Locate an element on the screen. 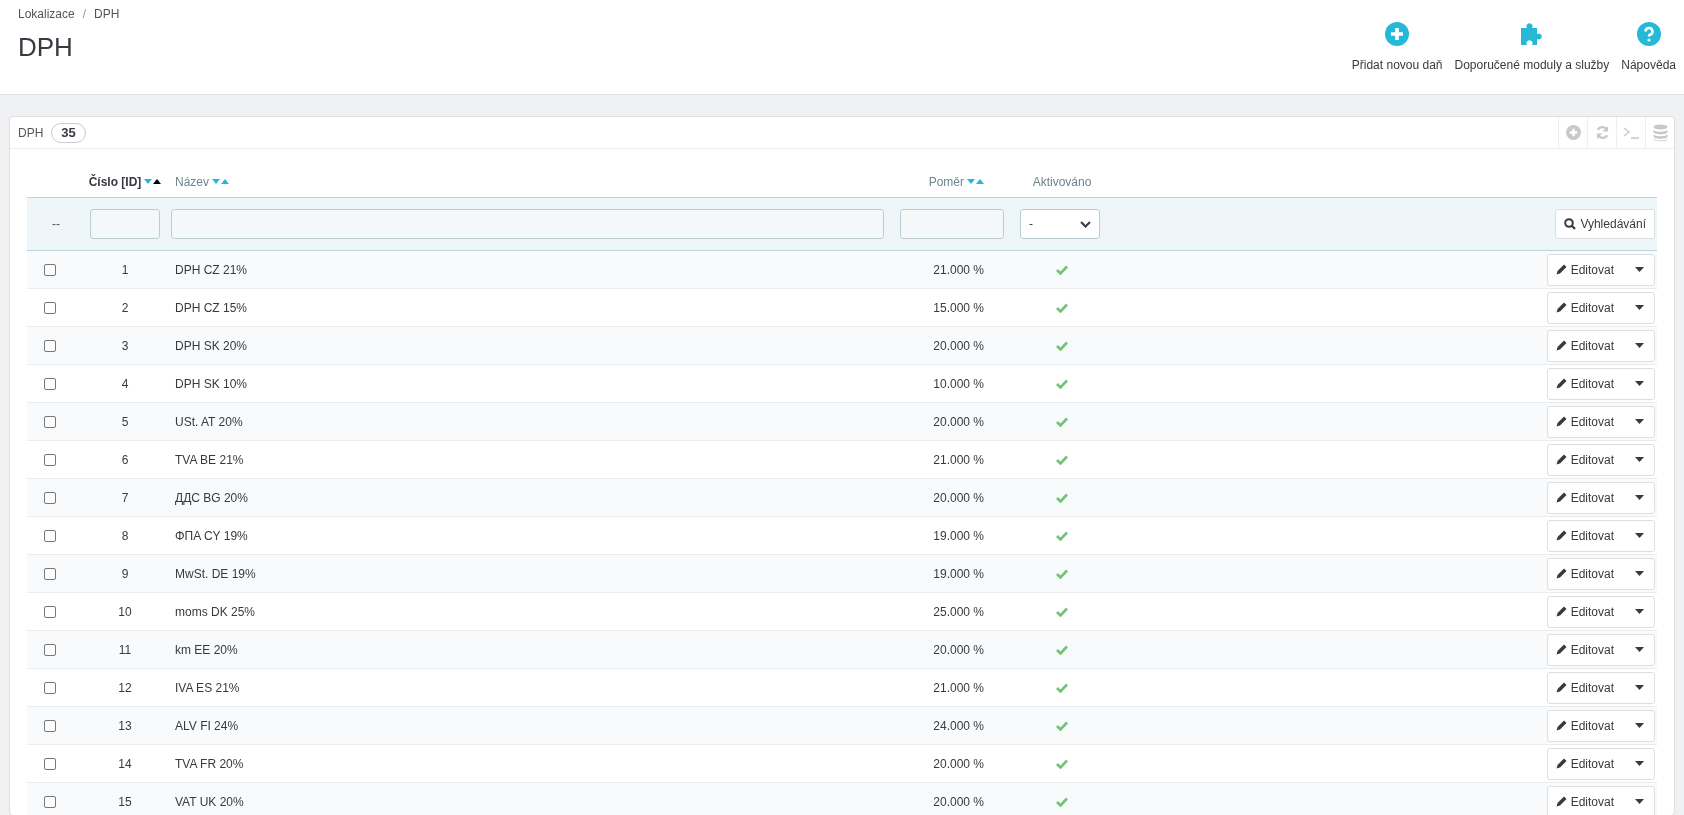 Image resolution: width=1684 pixels, height=815 pixels. toolbar-button: Přidat novou daň is located at coordinates (1397, 48).